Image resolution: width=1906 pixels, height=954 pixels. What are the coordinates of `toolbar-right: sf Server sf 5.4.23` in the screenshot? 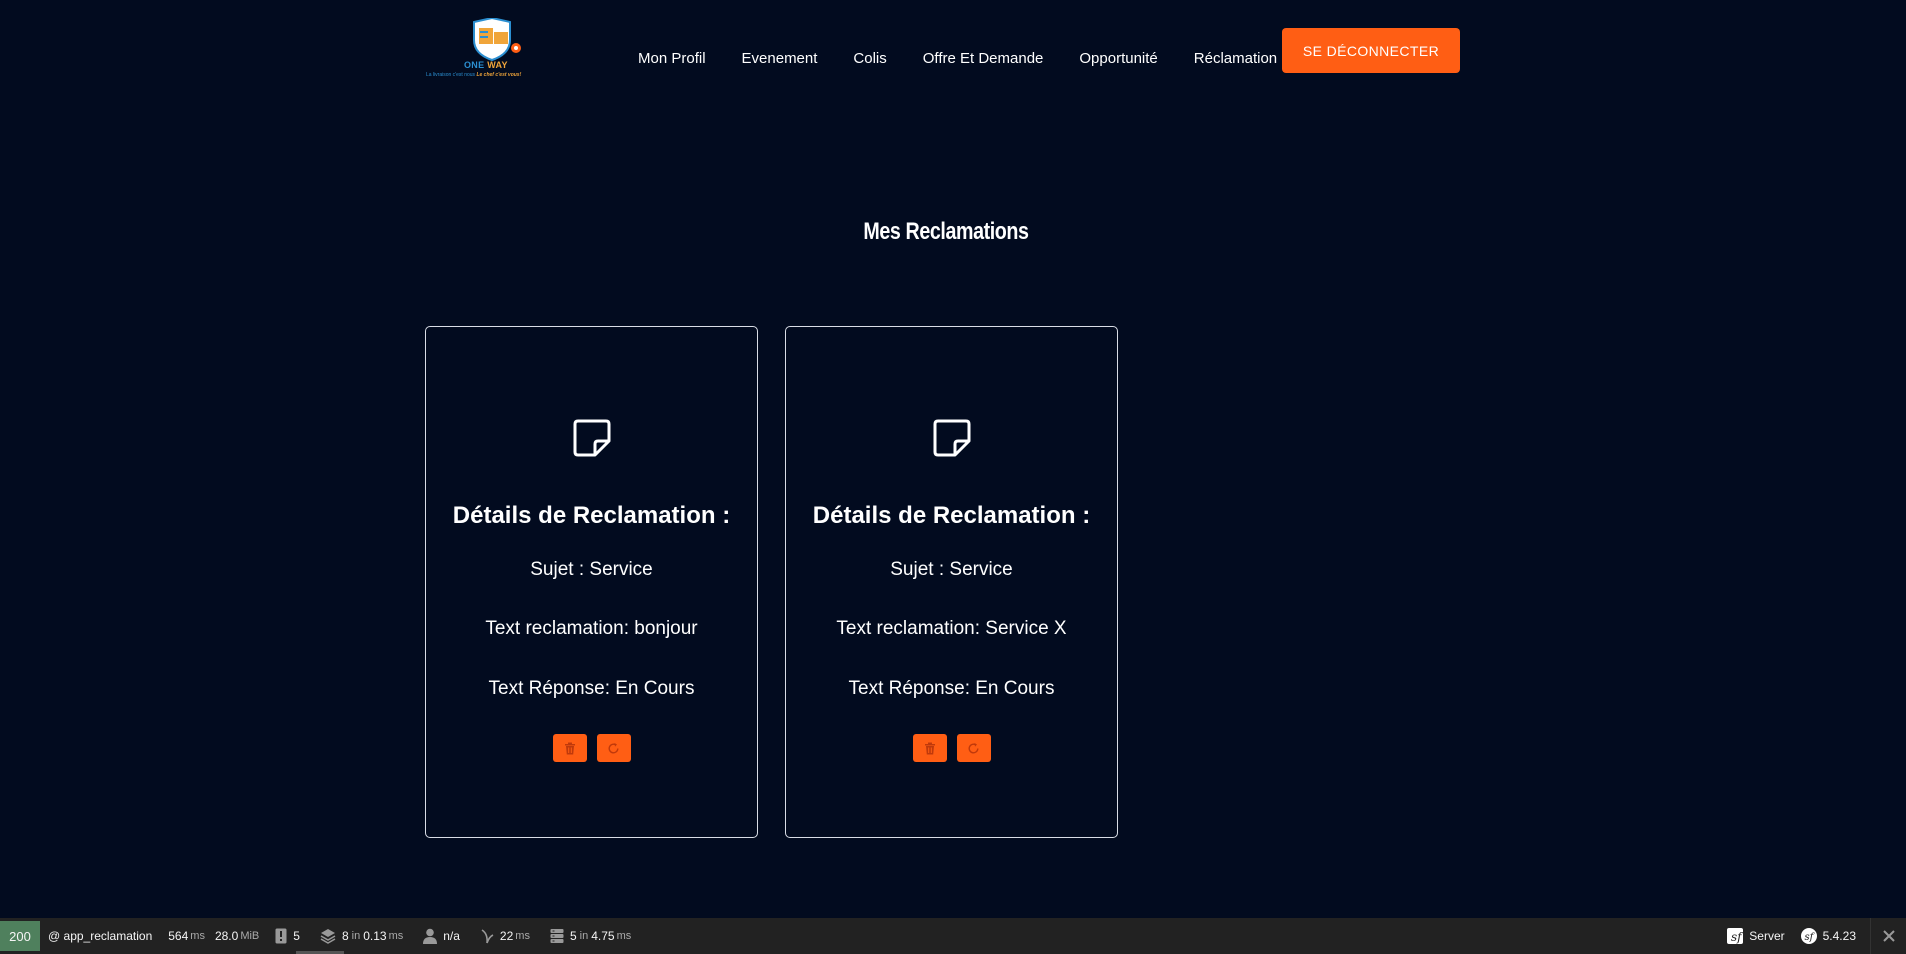 It's located at (1812, 936).